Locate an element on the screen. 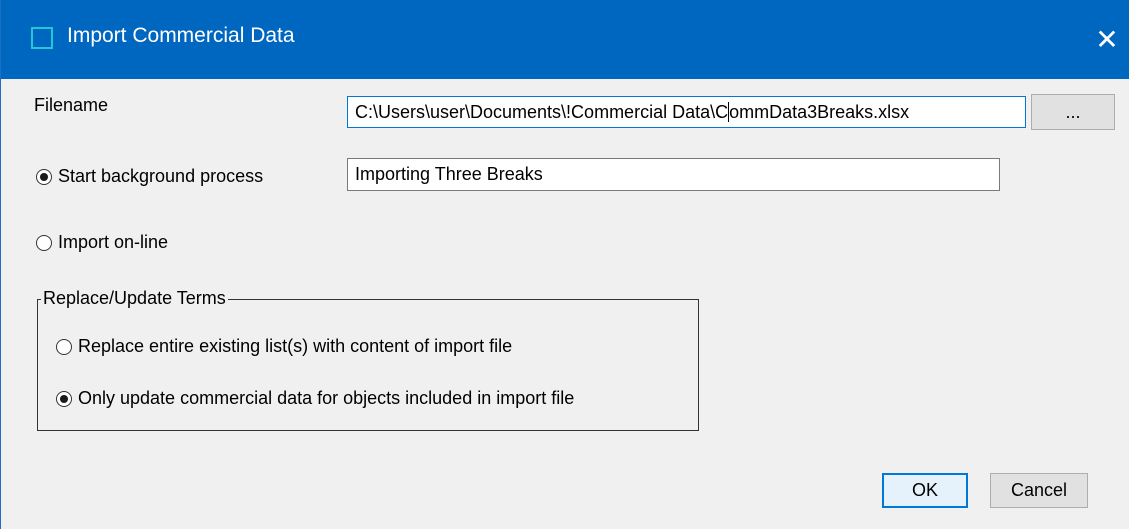 The height and width of the screenshot is (529, 1129). dialog-title: Import Commercial Data is located at coordinates (181, 35).